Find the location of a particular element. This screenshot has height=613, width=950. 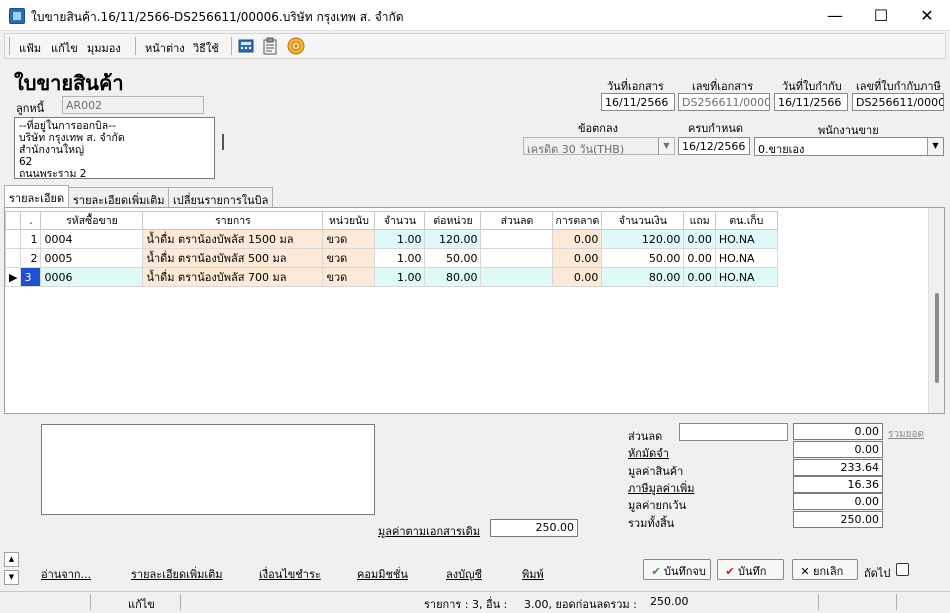

menu-view: มุมมอง is located at coordinates (104, 48).